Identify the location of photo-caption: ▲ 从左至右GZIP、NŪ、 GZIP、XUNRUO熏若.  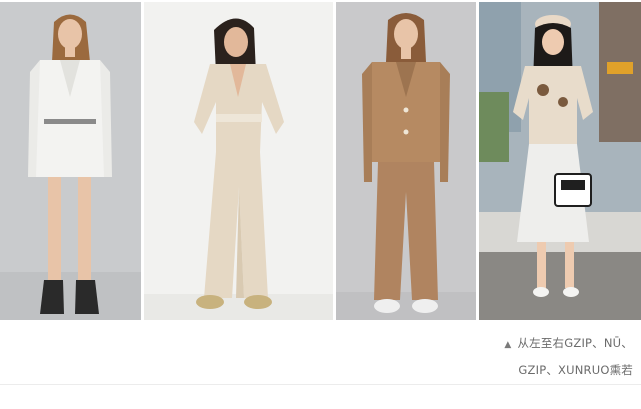
(533, 357).